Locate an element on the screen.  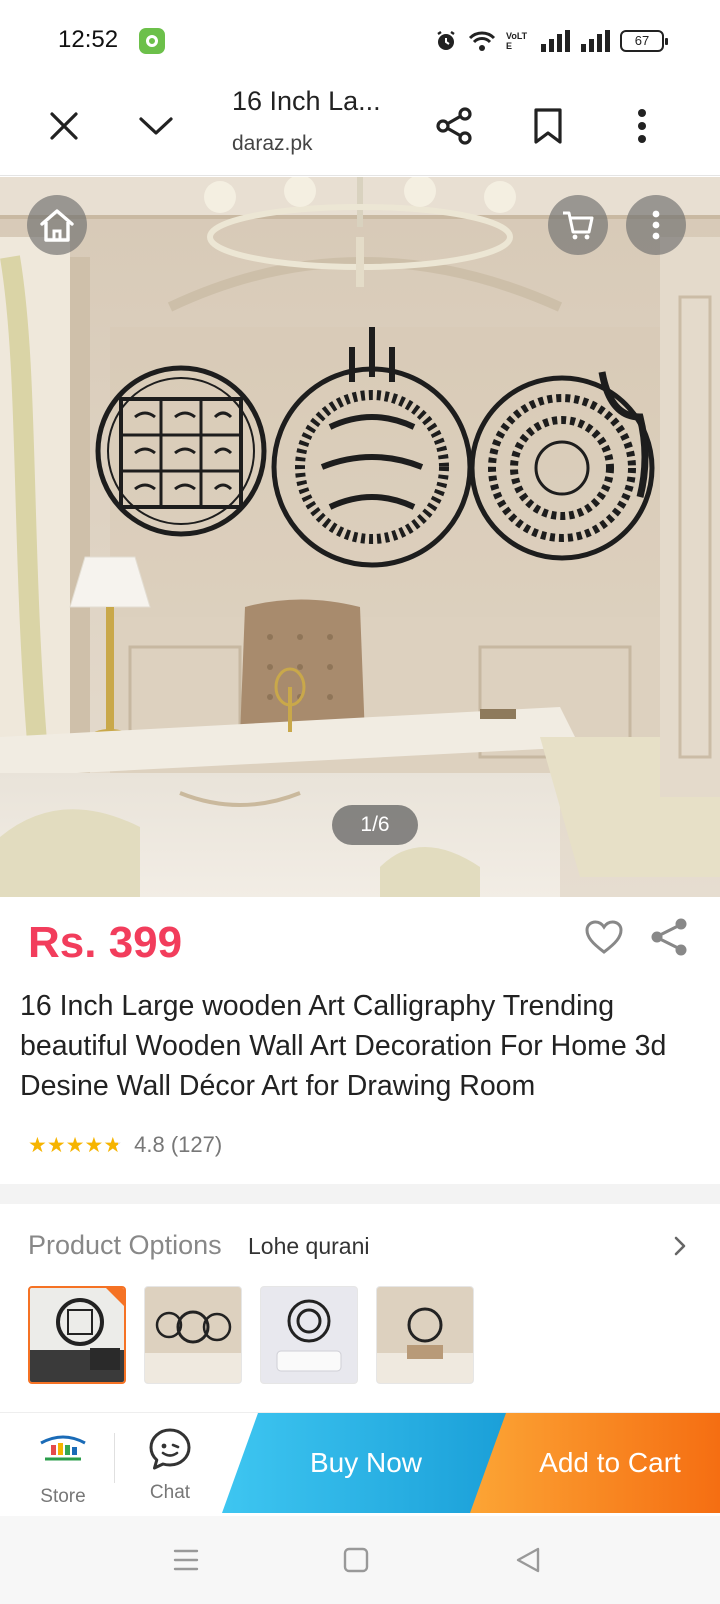
cart-icon is located at coordinates (578, 225).